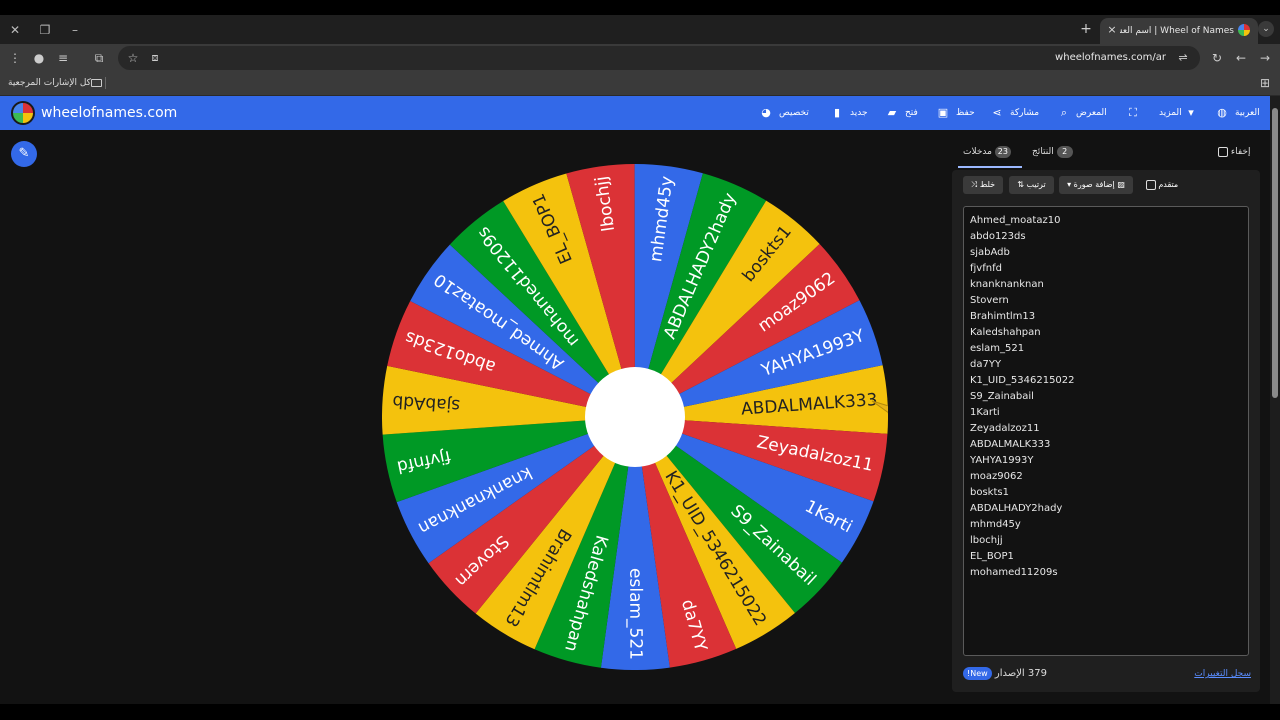 This screenshot has width=1280, height=720. What do you see at coordinates (1031, 185) in the screenshot?
I see `sort-button: ترتيب ⇅` at bounding box center [1031, 185].